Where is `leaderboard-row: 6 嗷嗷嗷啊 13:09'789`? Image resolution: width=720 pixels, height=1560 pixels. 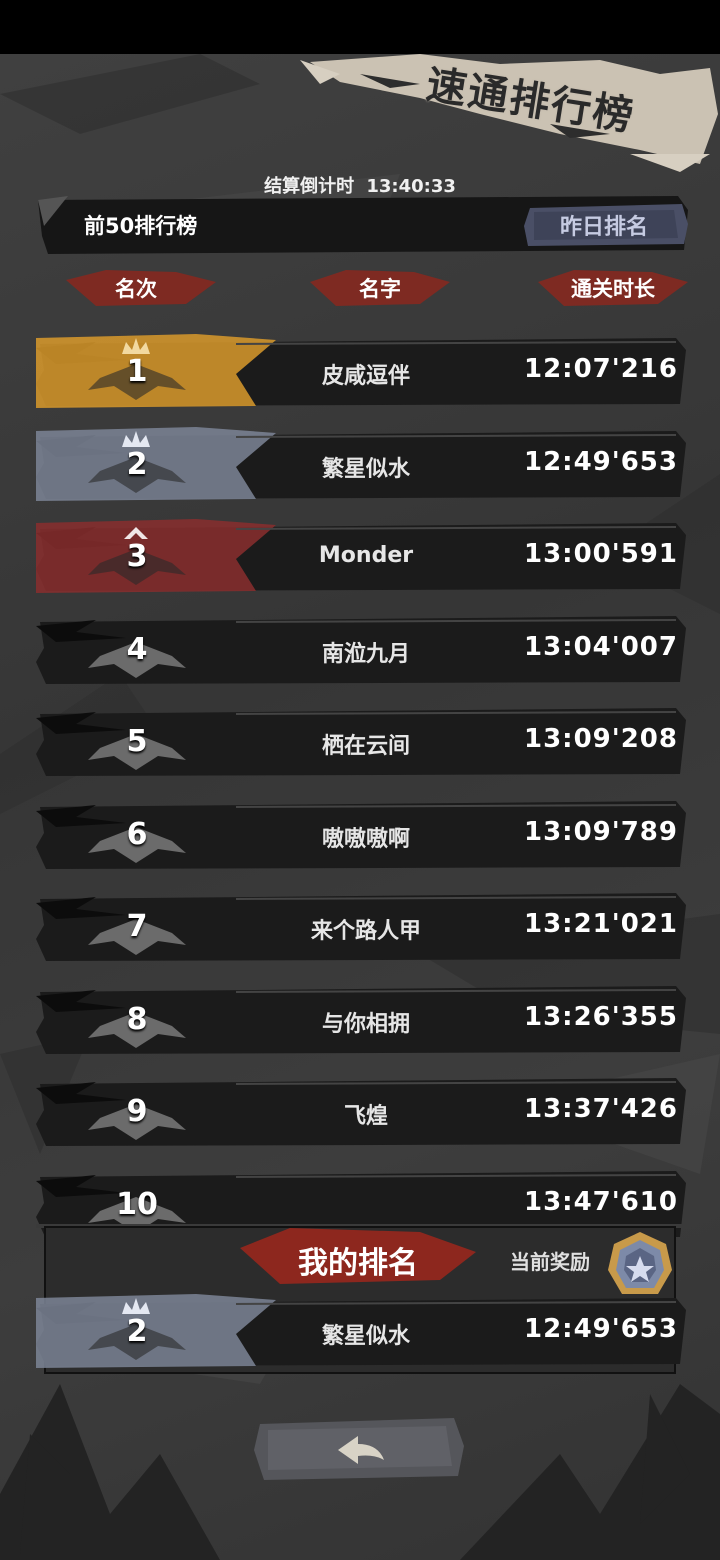 leaderboard-row: 6 嗷嗷嗷啊 13:09'789 is located at coordinates (361, 834).